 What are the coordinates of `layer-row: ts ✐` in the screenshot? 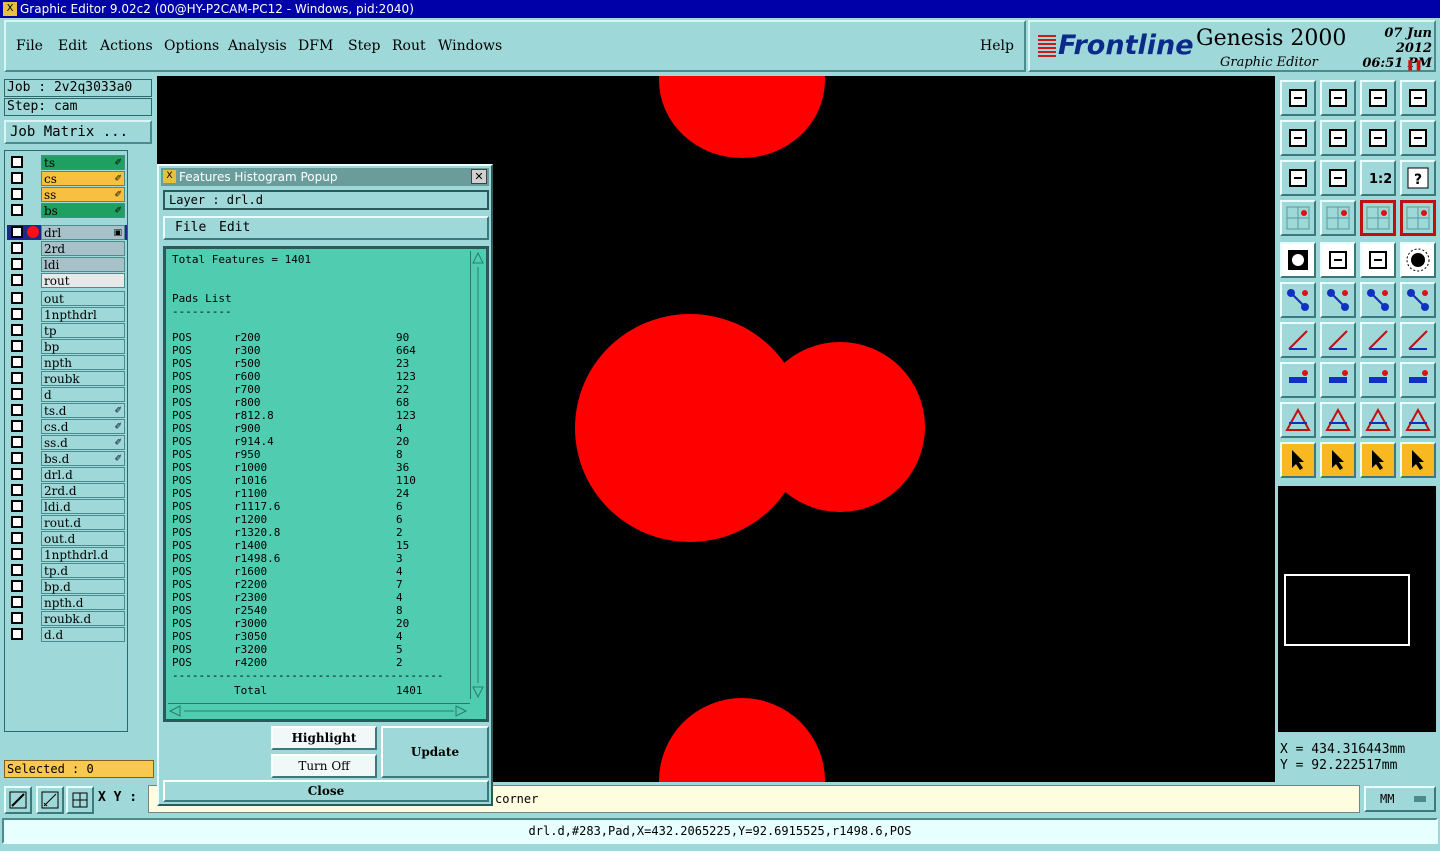 It's located at (67, 162).